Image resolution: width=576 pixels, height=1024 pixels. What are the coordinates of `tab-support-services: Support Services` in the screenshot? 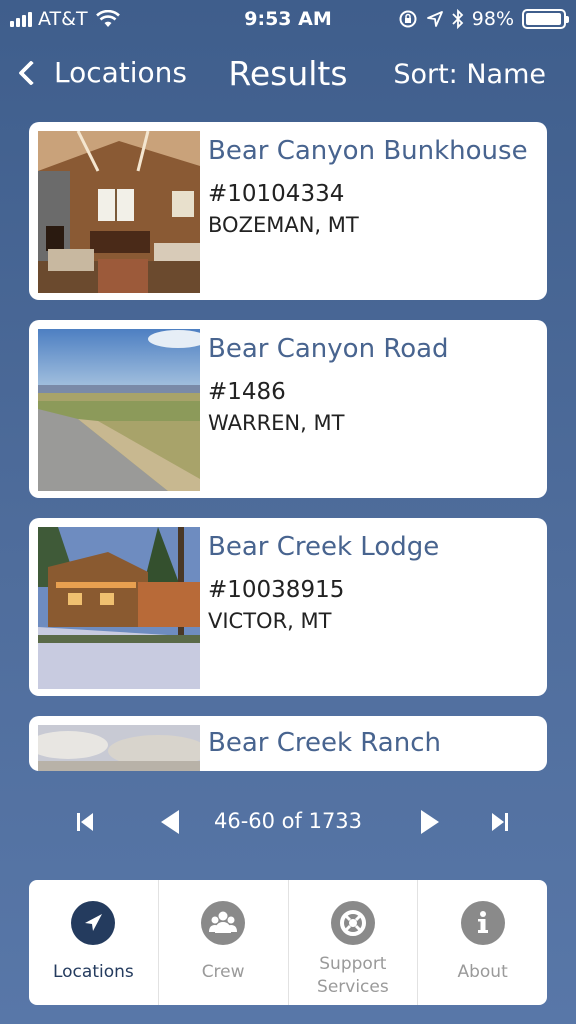 It's located at (354, 942).